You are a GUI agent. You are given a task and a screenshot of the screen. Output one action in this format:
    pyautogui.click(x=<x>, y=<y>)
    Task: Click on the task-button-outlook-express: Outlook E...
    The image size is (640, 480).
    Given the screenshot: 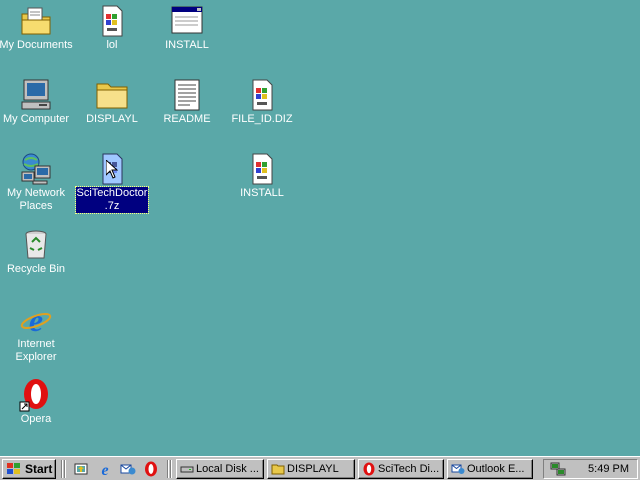 What is the action you would take?
    pyautogui.click(x=490, y=469)
    